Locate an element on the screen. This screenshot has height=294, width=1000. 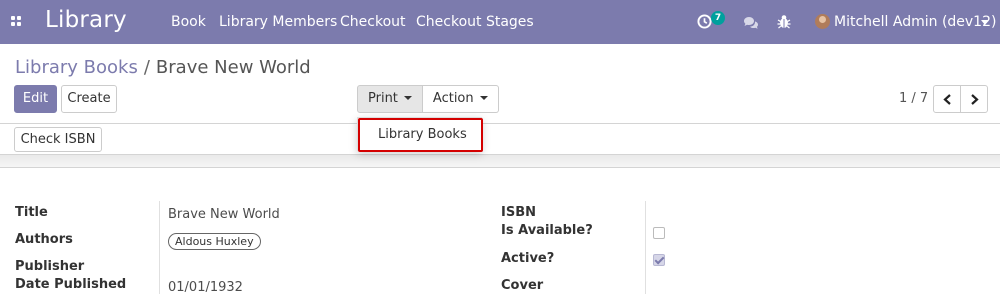
print-dropdown-button: Print is located at coordinates (390, 99).